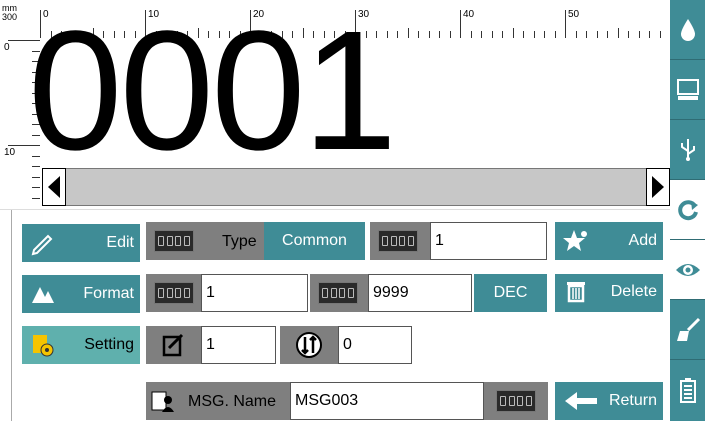 The width and height of the screenshot is (705, 421). I want to click on side-toolbar, so click(687, 210).